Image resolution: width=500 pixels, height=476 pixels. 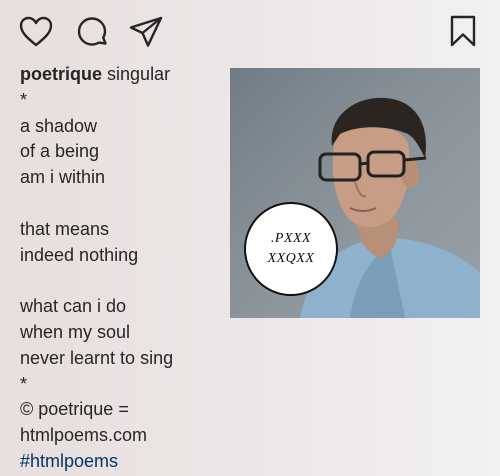 What do you see at coordinates (120, 462) in the screenshot?
I see `caption-hashtag: #htmlpoems` at bounding box center [120, 462].